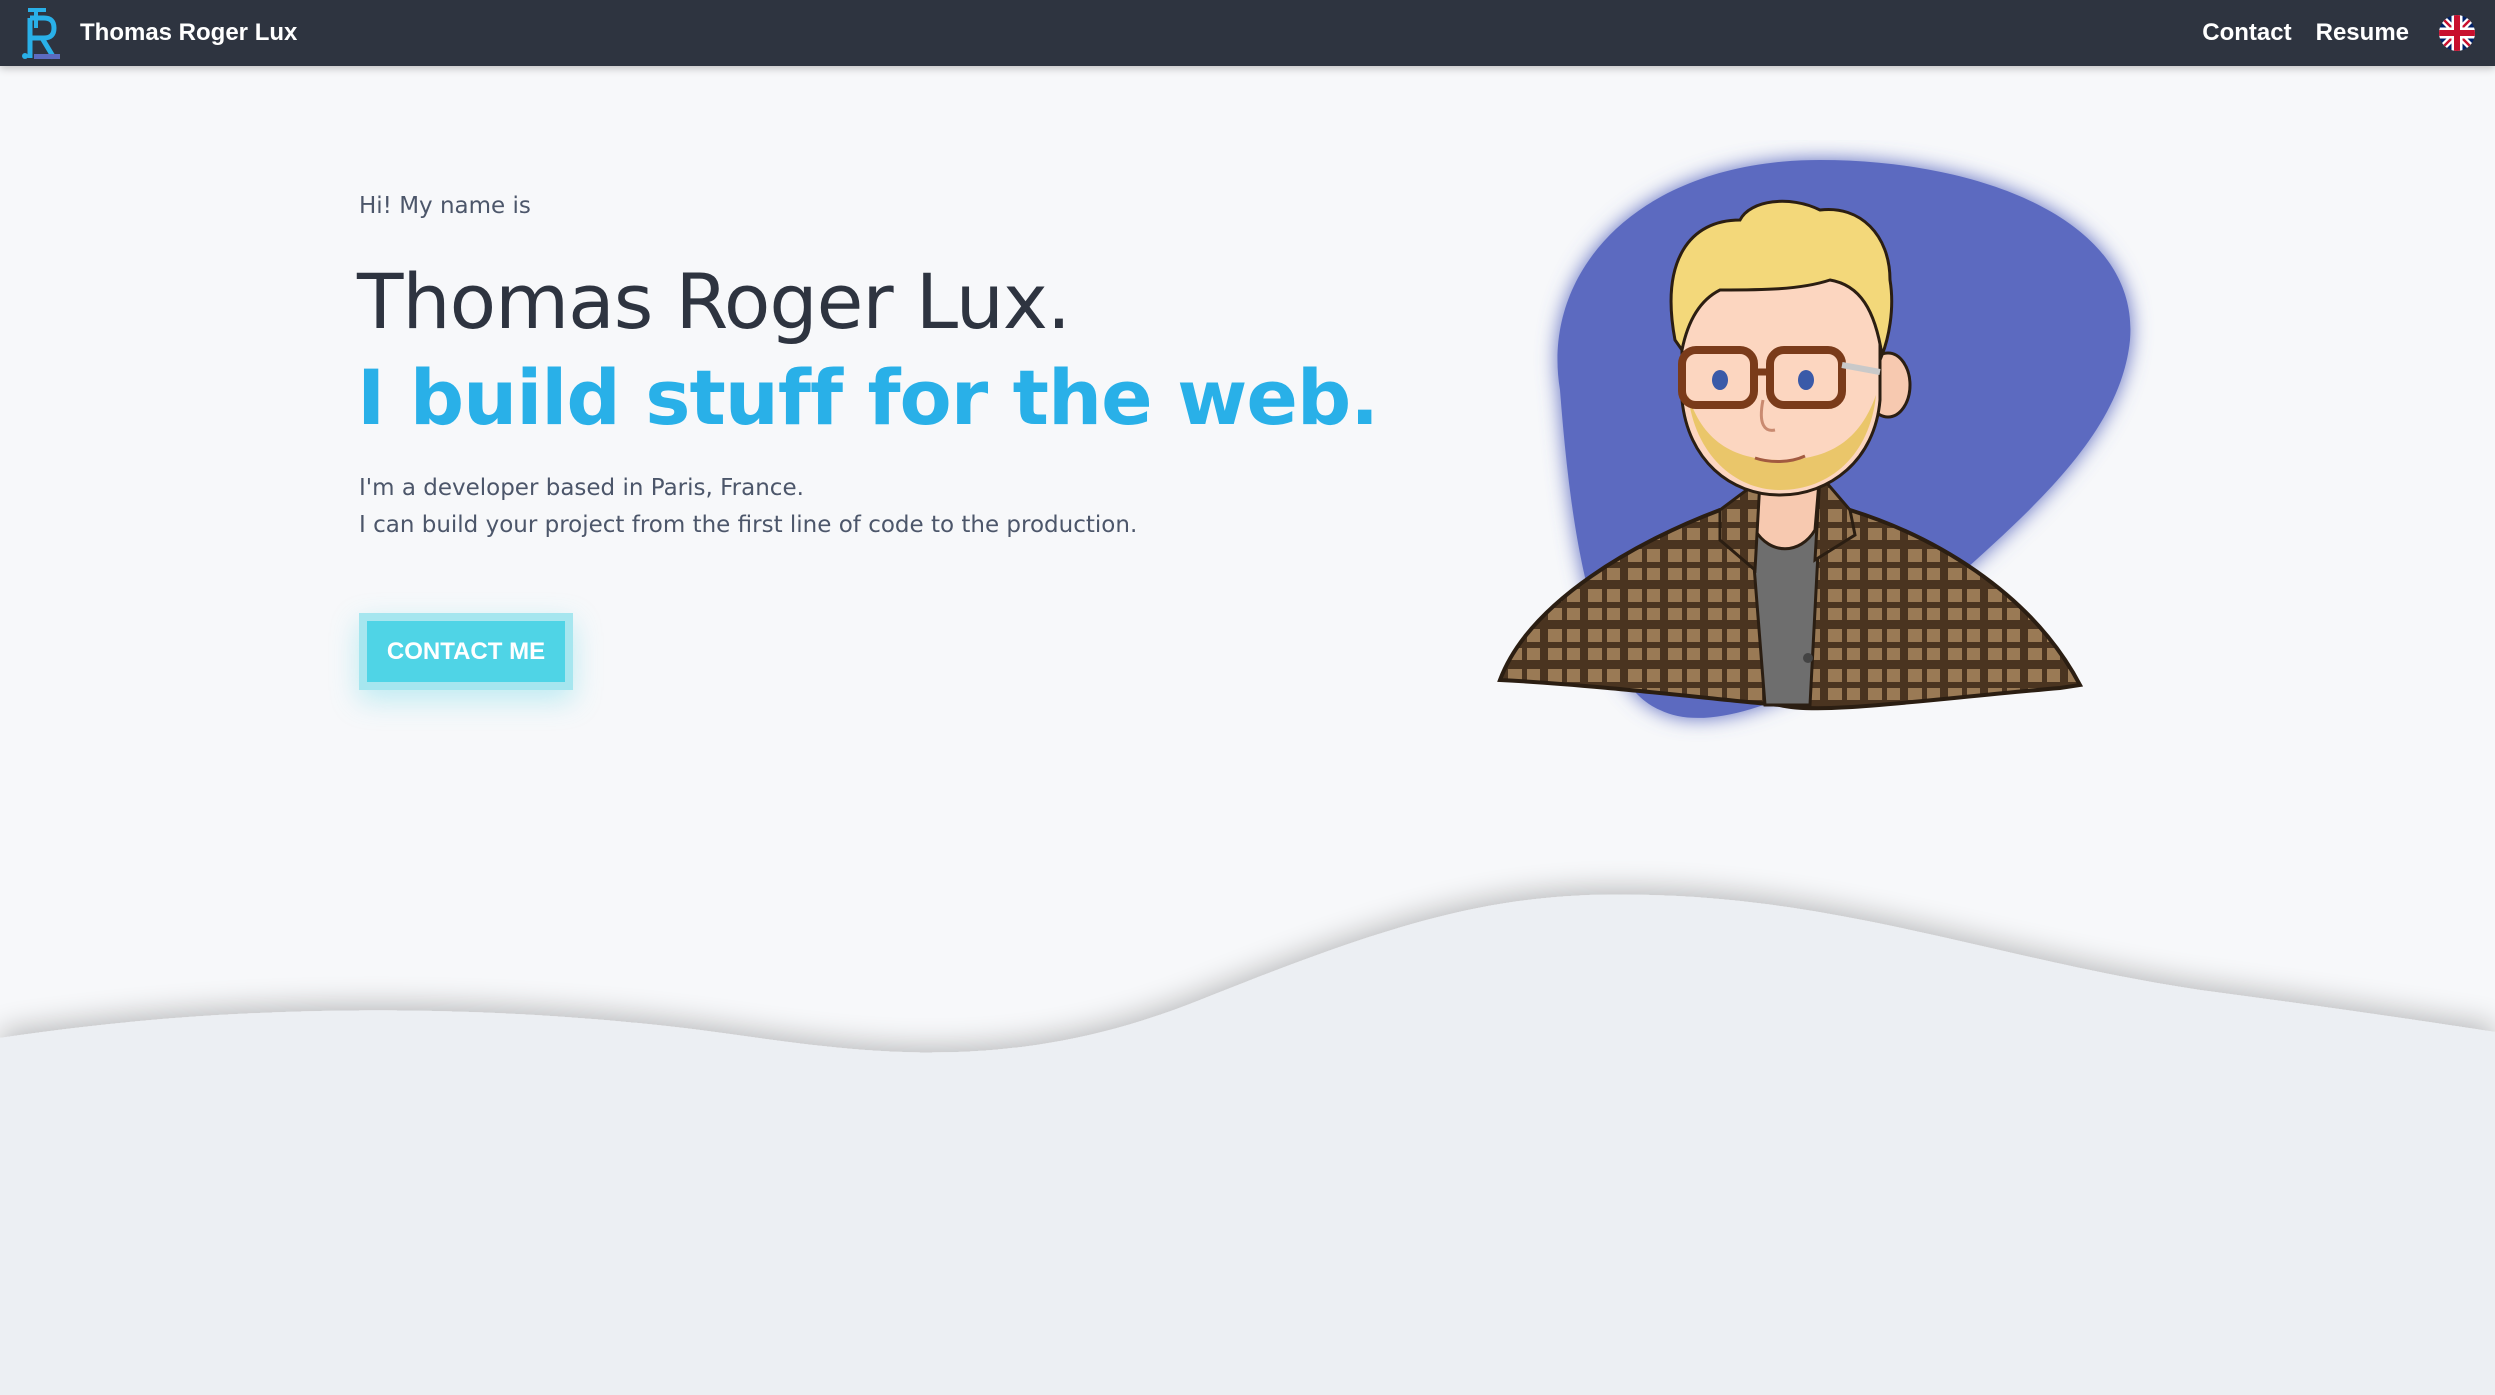  I want to click on nav-link-resume: Resume, so click(2362, 33).